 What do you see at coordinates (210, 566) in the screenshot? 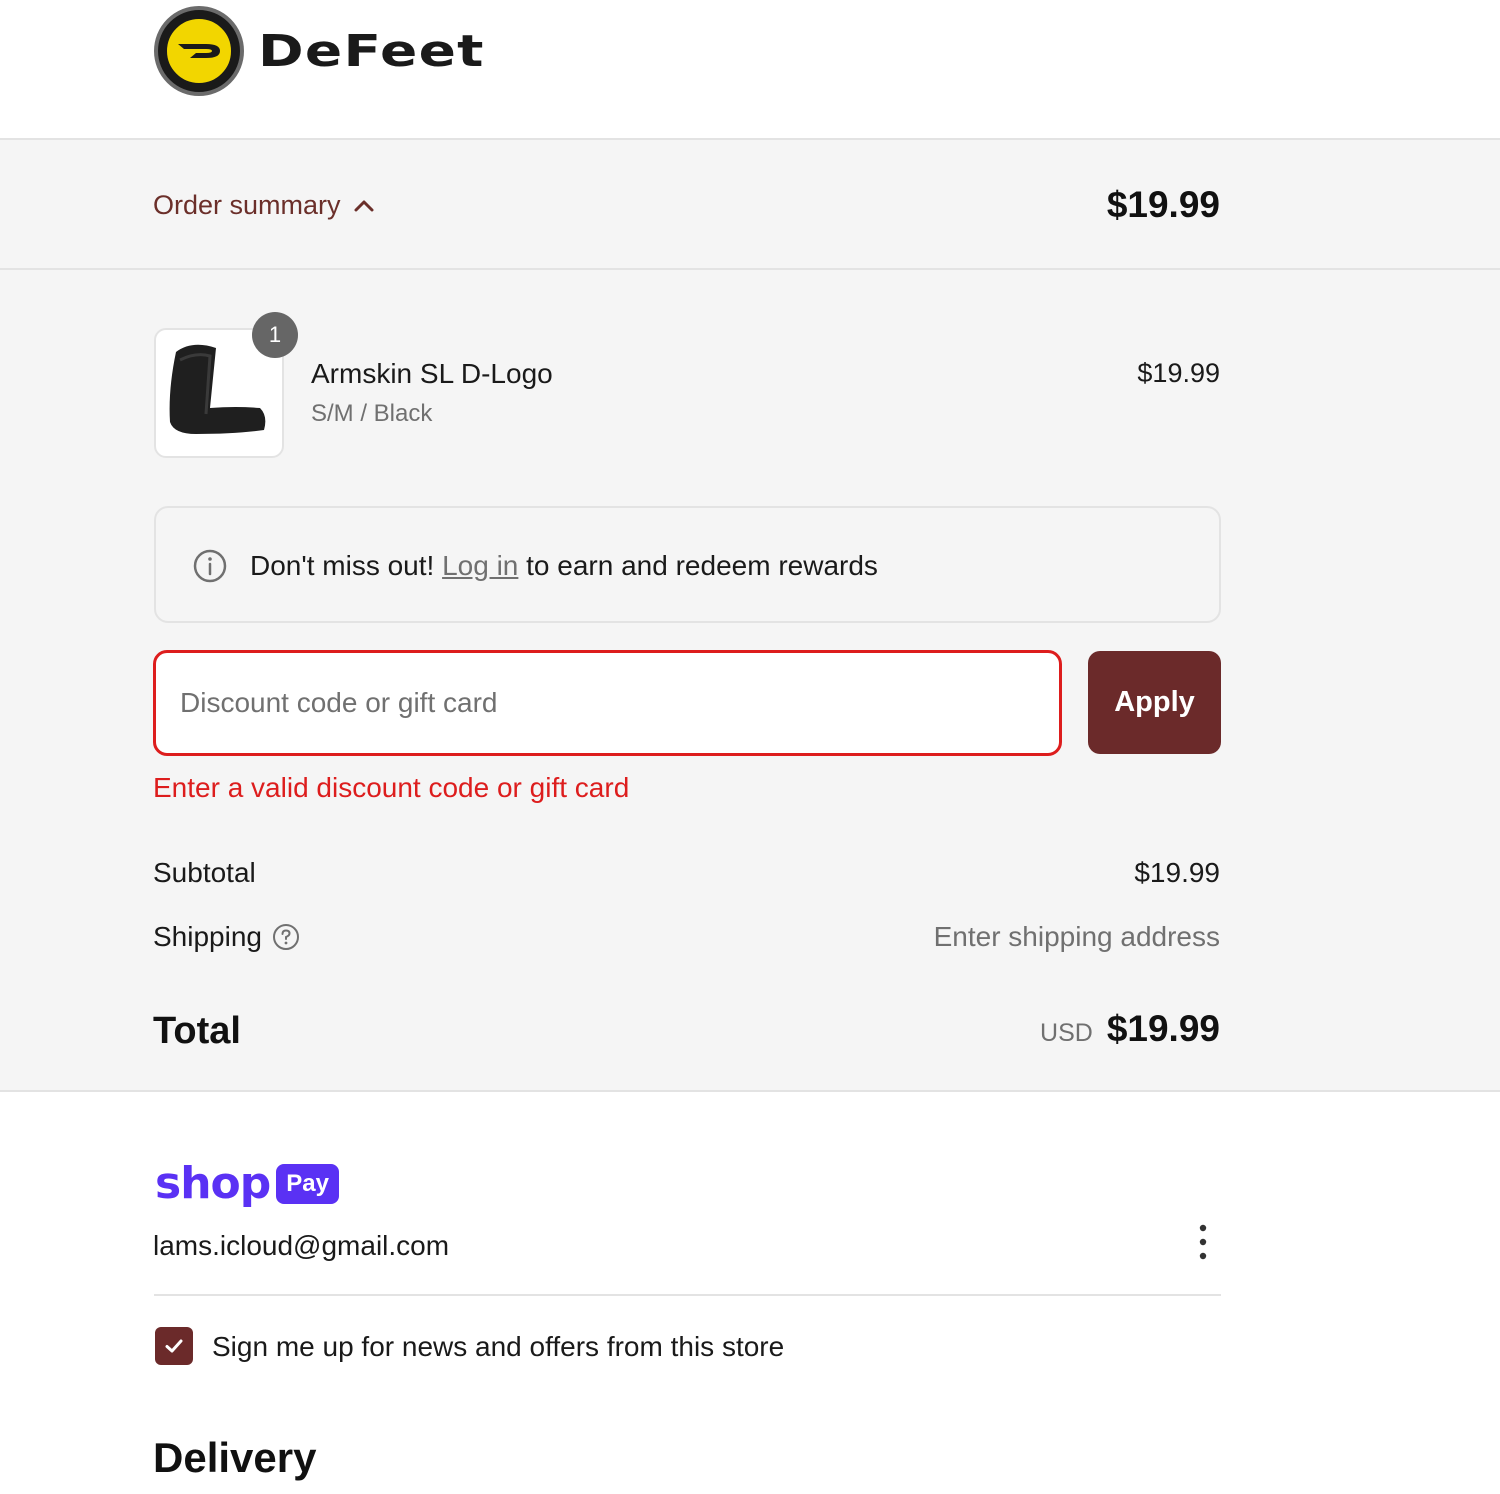
I see `info-icon` at bounding box center [210, 566].